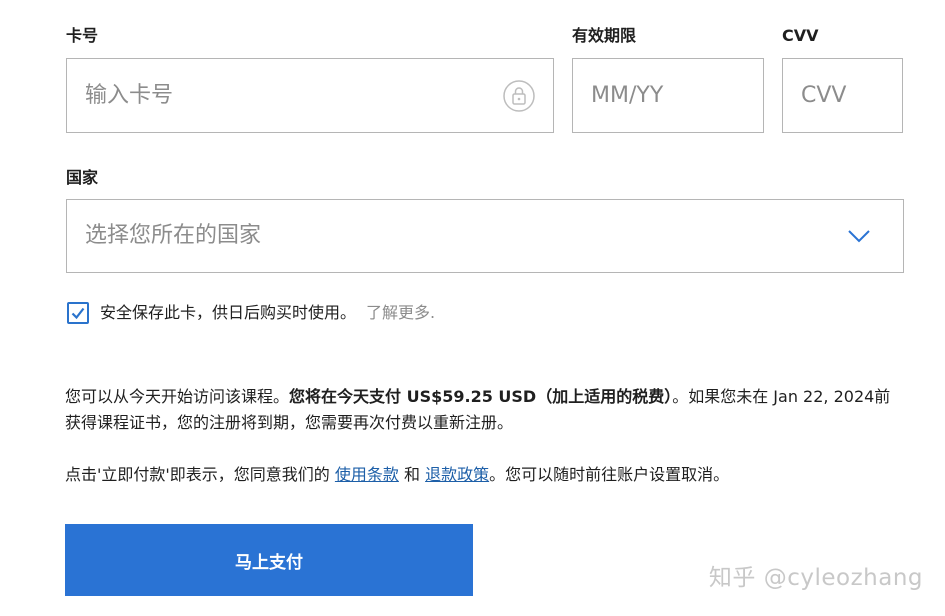 Image resolution: width=945 pixels, height=616 pixels. Describe the element at coordinates (200, 474) in the screenshot. I see `agreement-text-start: 点击'立即付款'即表示，您同意我们的` at that location.